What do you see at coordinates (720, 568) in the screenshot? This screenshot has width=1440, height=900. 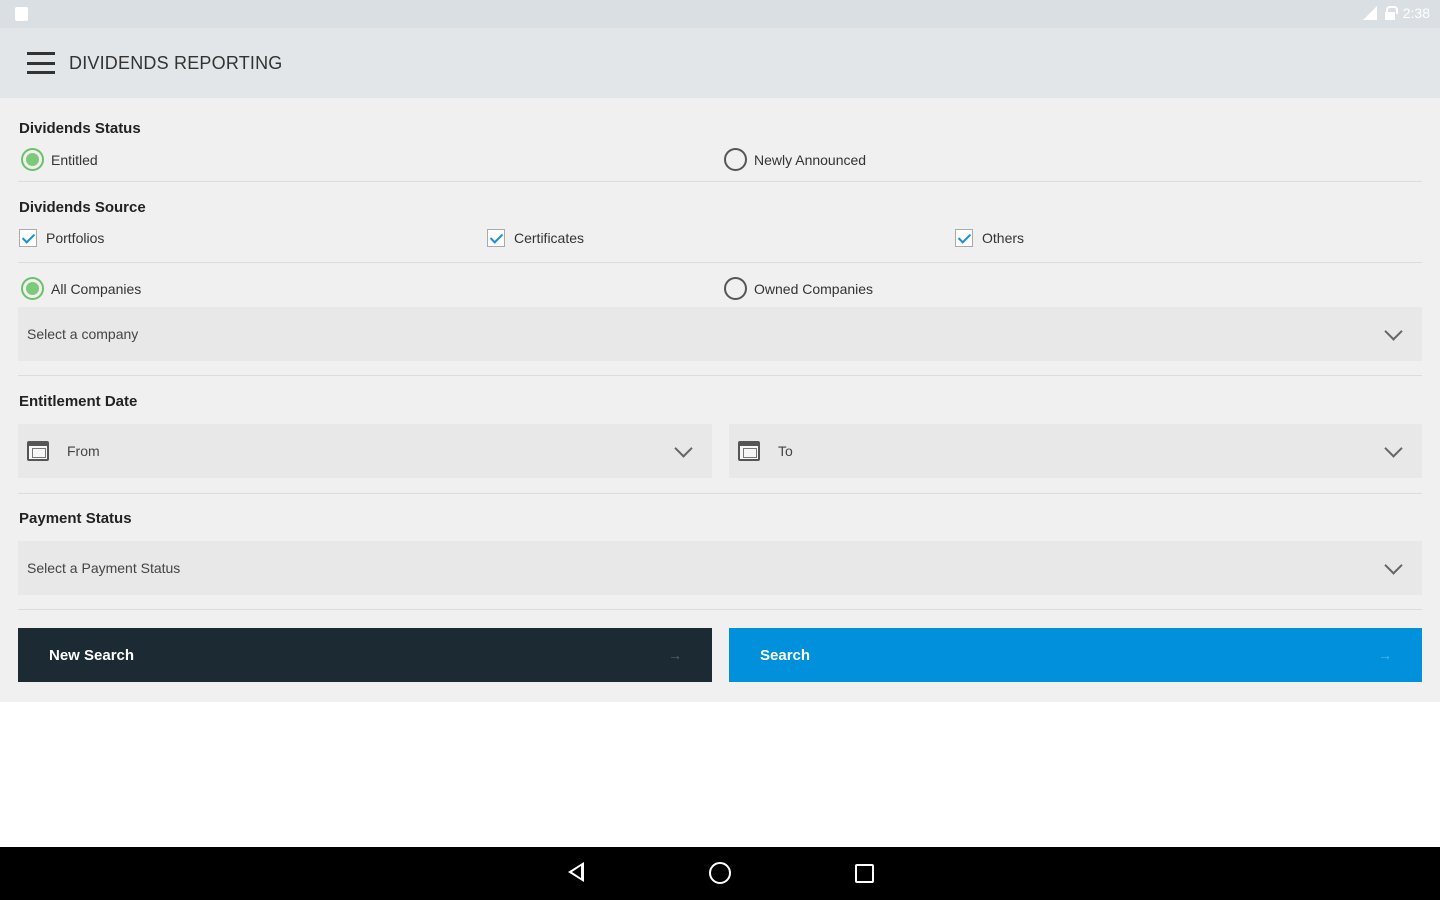 I see `payment-status-select: Select a Payment Status` at bounding box center [720, 568].